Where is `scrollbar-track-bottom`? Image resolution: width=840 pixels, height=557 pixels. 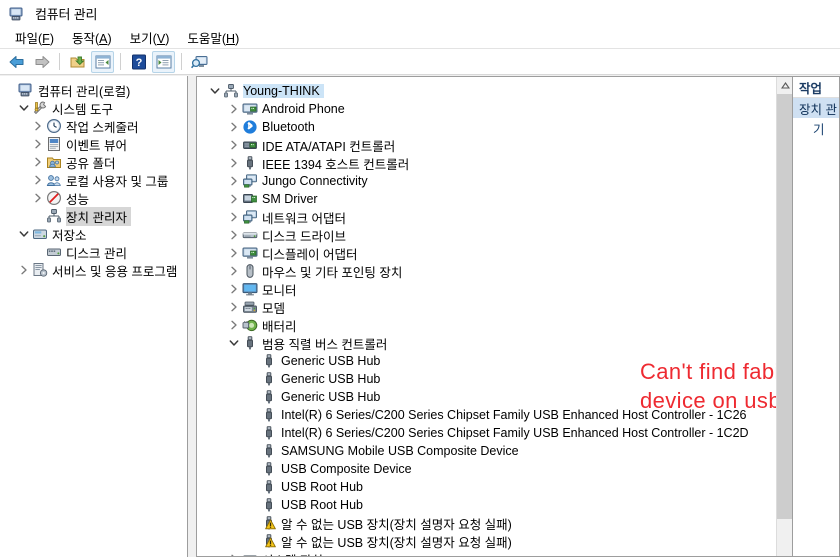
scrollbar-track-bottom is located at coordinates (784, 549).